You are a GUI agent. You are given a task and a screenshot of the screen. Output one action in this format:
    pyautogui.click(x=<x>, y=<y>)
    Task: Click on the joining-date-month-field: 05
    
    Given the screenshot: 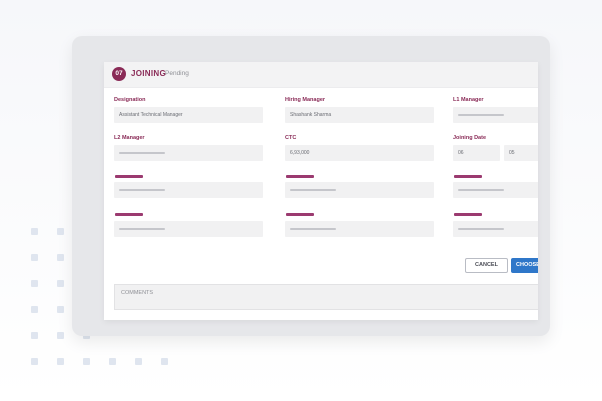 What is the action you would take?
    pyautogui.click(x=521, y=153)
    